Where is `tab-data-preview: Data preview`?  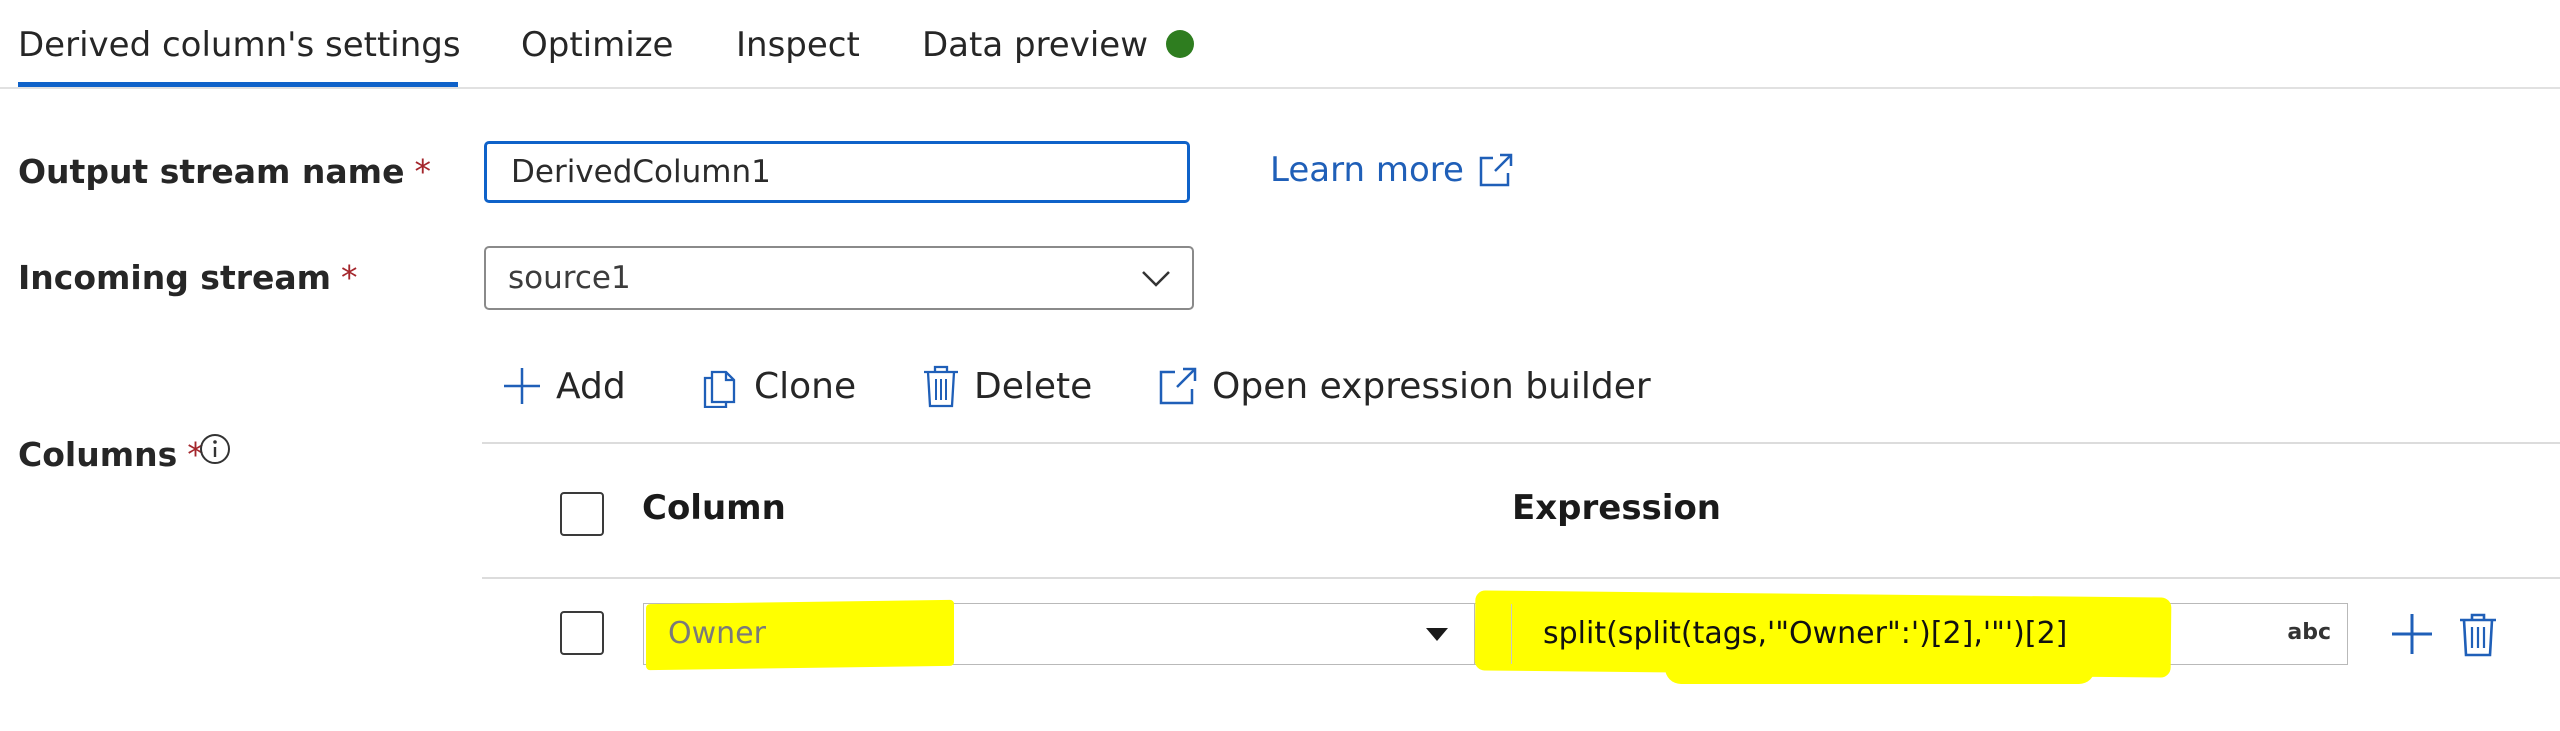
tab-data-preview: Data preview is located at coordinates (1035, 45).